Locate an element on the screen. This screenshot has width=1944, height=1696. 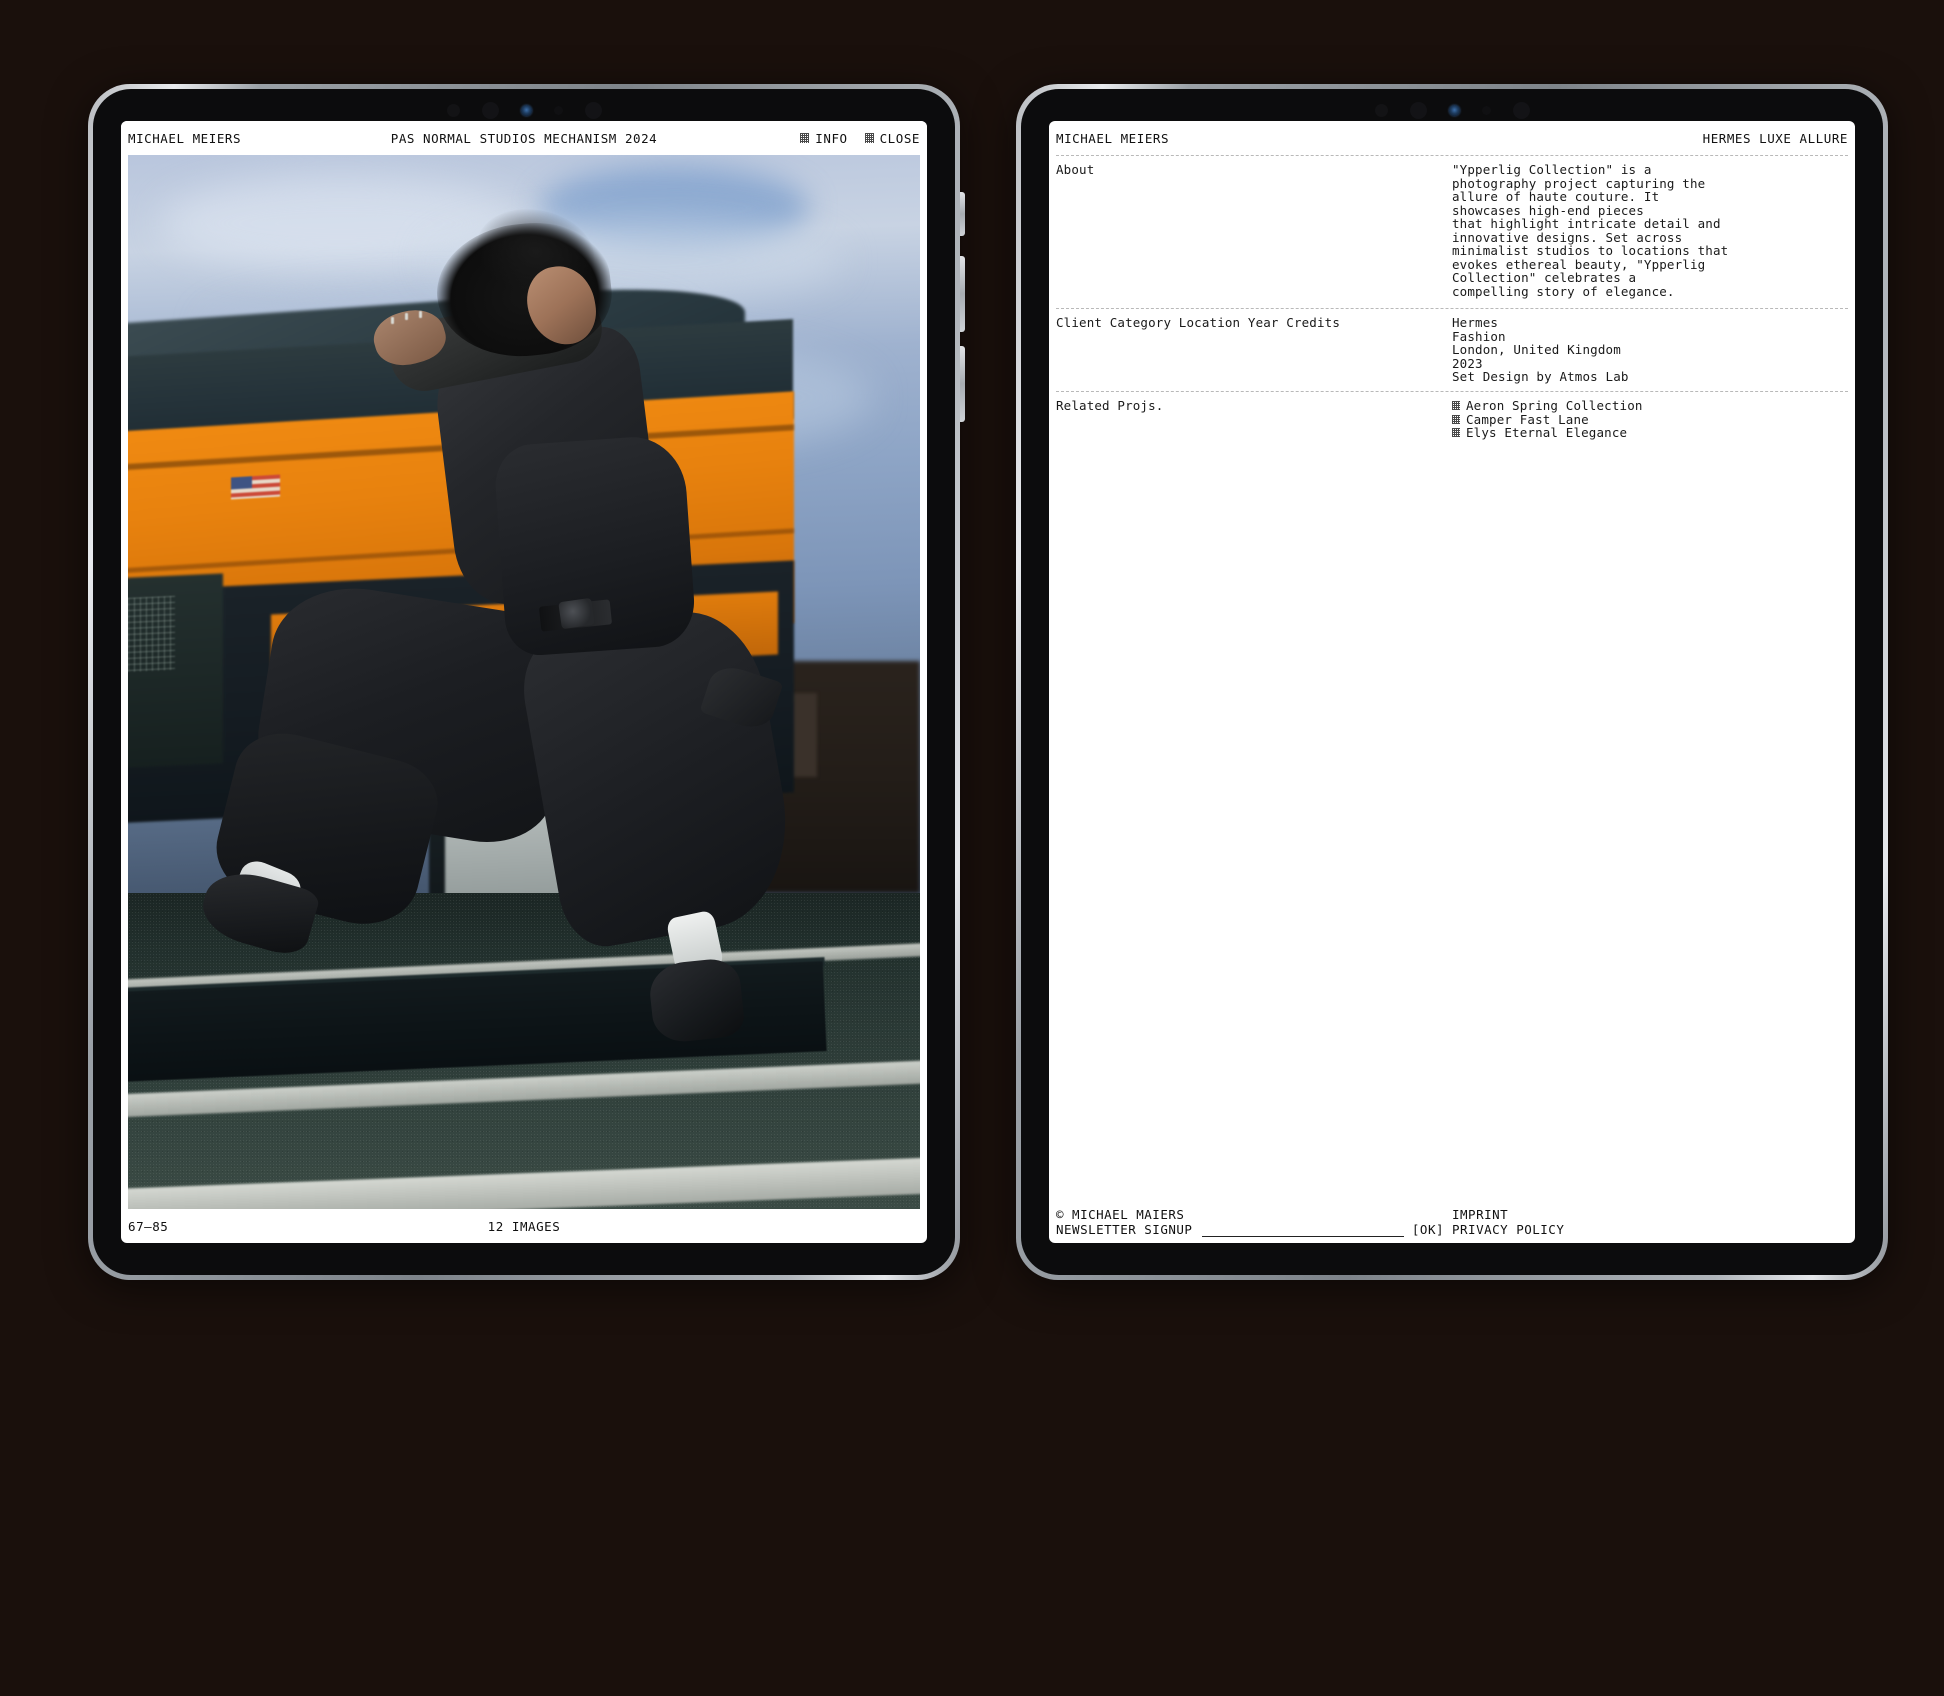
metadata-label-list: Client Category Location Year Credits is located at coordinates (1198, 322).